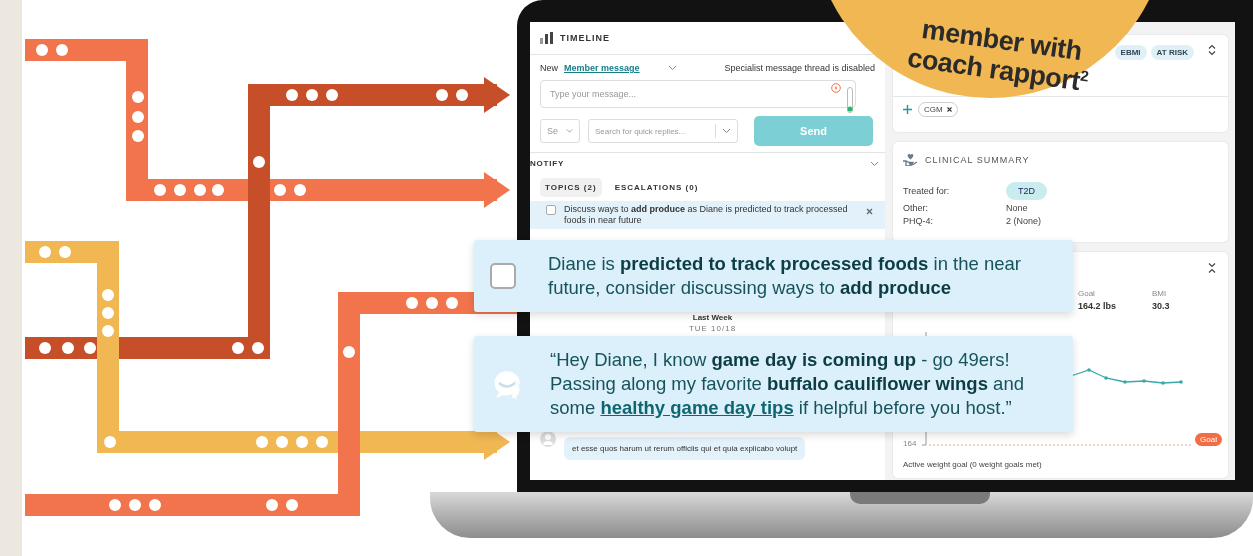  Describe the element at coordinates (927, 191) in the screenshot. I see `field-label: Treated for:` at that location.